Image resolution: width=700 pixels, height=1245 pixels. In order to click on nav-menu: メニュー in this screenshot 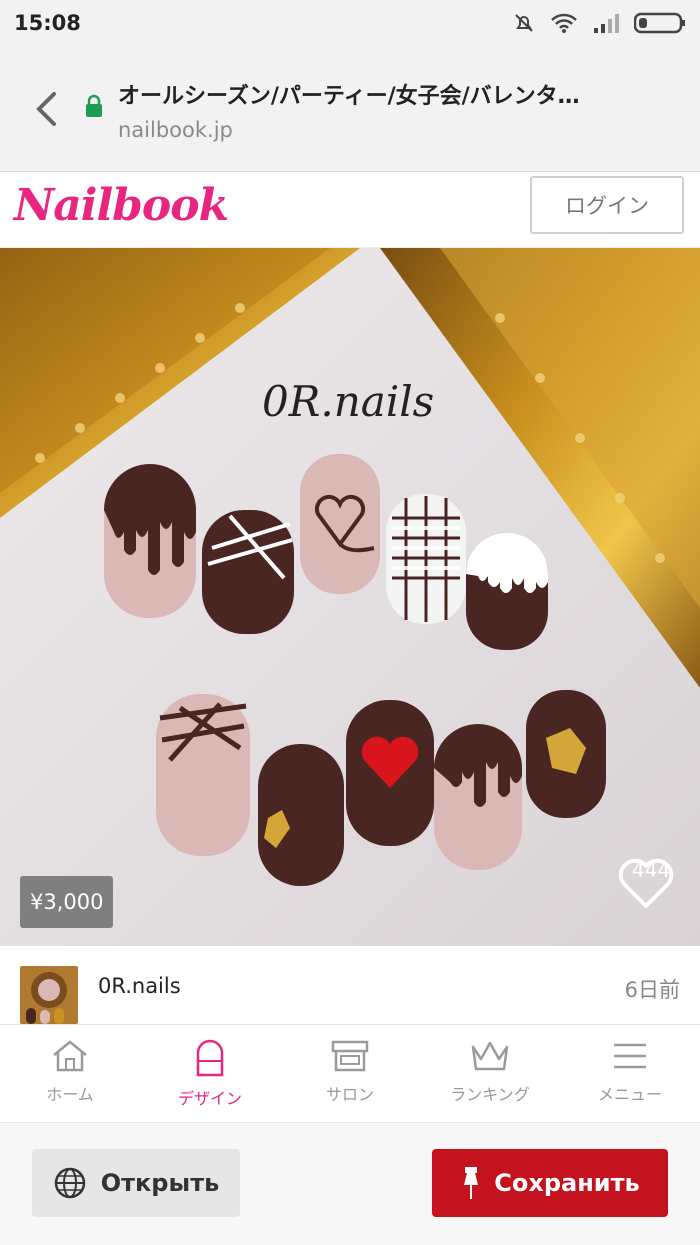, I will do `click(630, 1073)`.